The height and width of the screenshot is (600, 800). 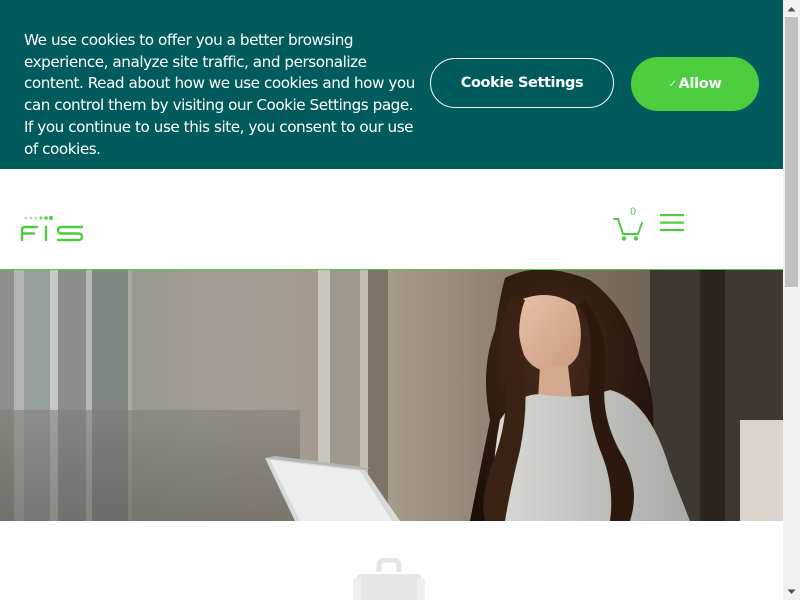 What do you see at coordinates (672, 84) in the screenshot?
I see `check-icon: ✓` at bounding box center [672, 84].